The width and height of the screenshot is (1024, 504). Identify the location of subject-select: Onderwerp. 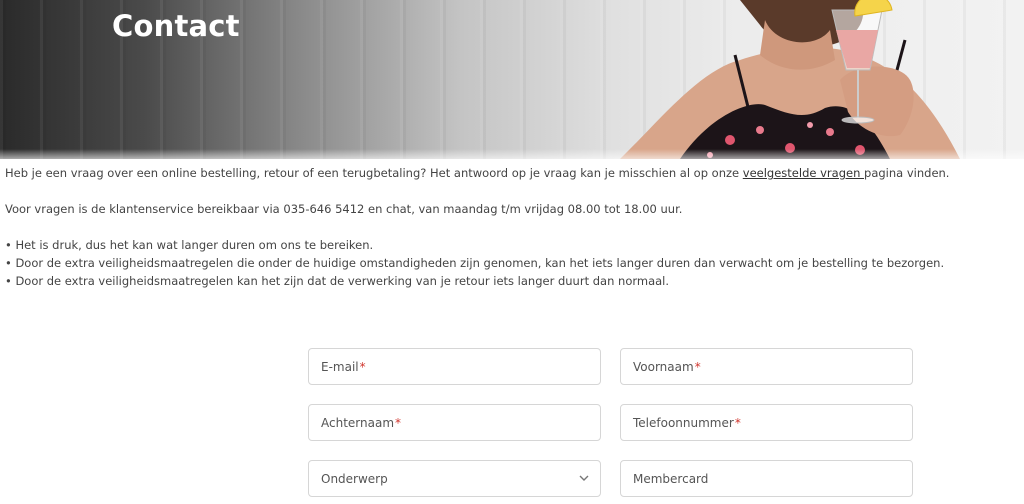
(454, 478).